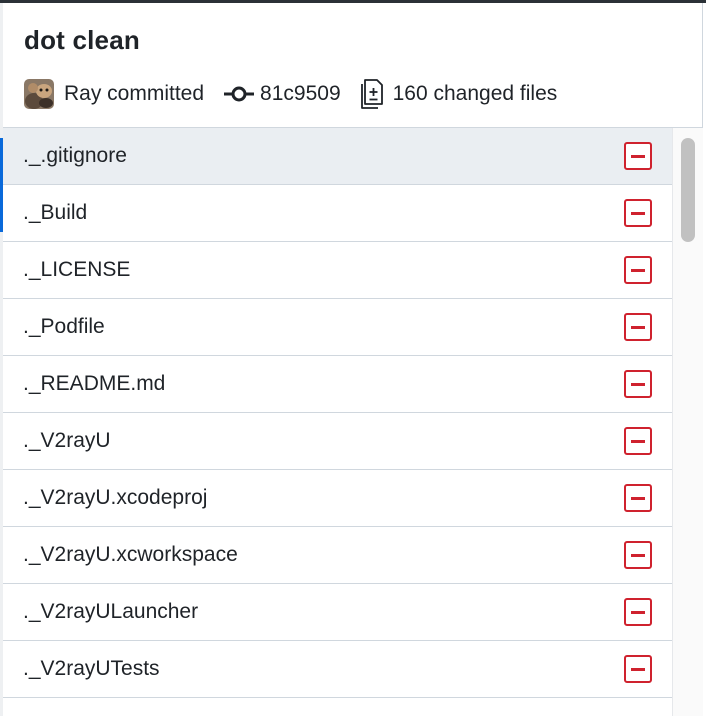 The width and height of the screenshot is (706, 716). What do you see at coordinates (300, 94) in the screenshot?
I see `commit-sha: 81c9509` at bounding box center [300, 94].